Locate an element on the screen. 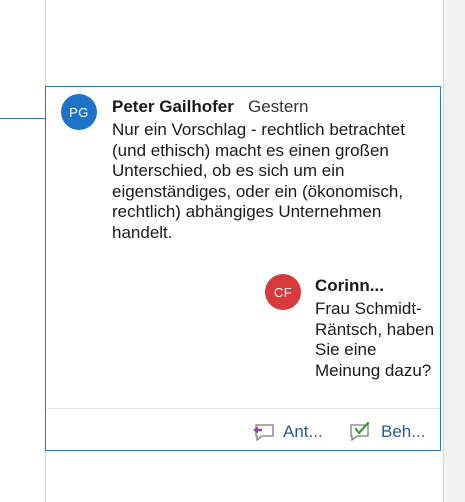  comment-timestamp: Gestern is located at coordinates (278, 106).